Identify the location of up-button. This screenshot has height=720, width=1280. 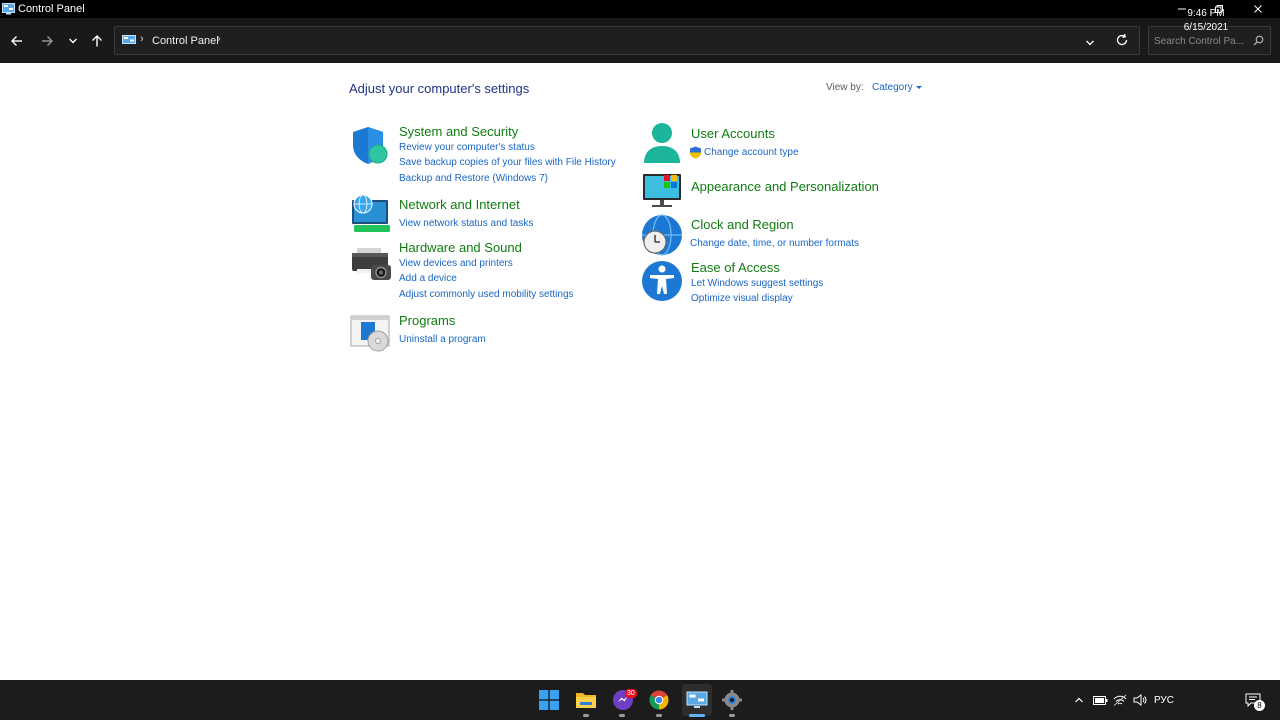
(97, 41).